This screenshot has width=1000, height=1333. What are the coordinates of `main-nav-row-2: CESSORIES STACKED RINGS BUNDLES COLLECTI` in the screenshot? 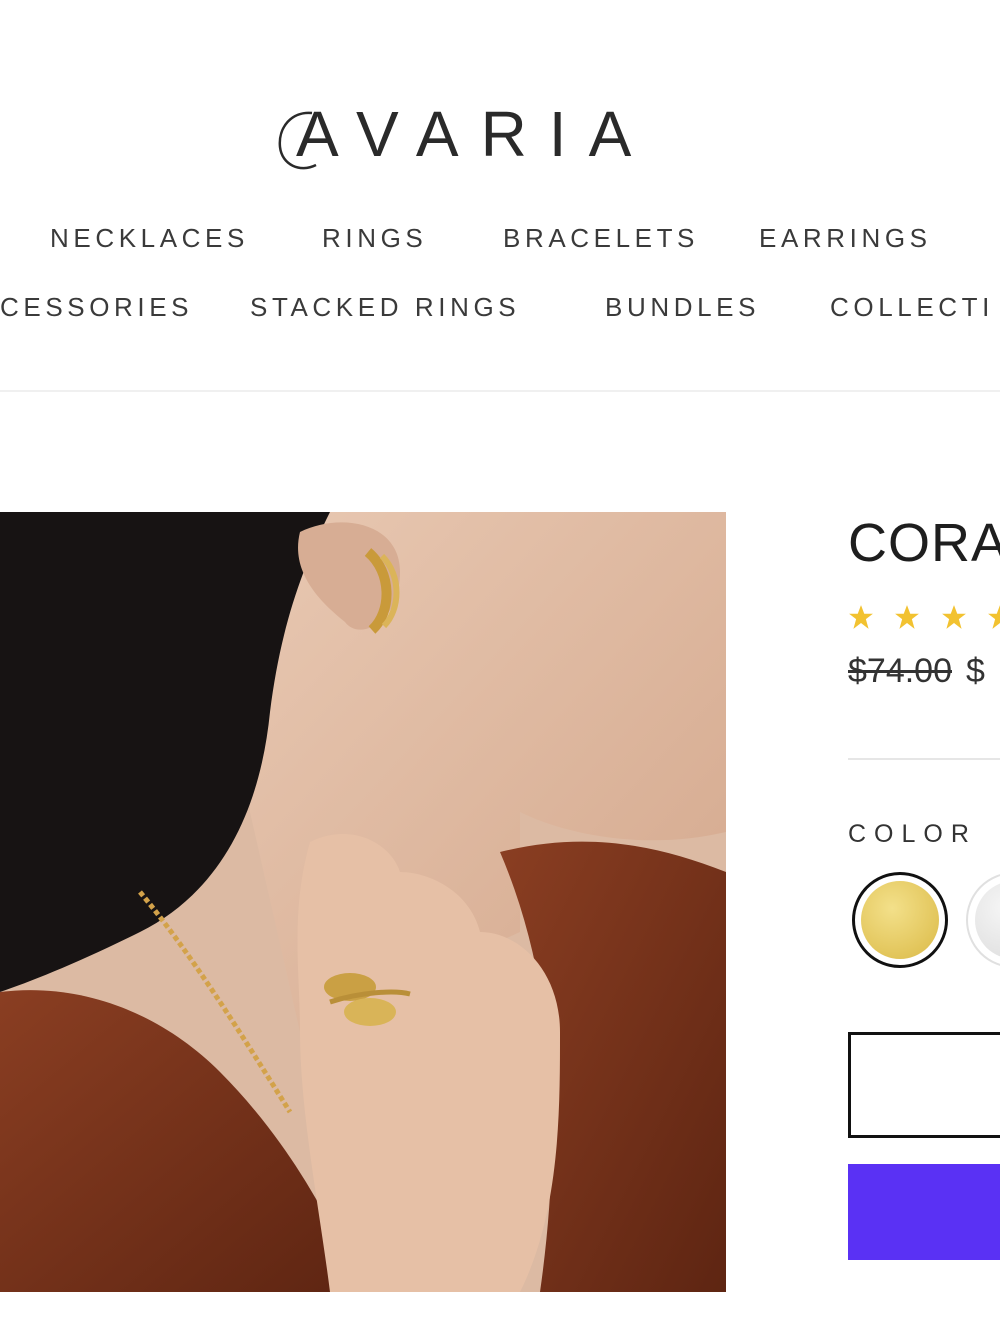 It's located at (500, 312).